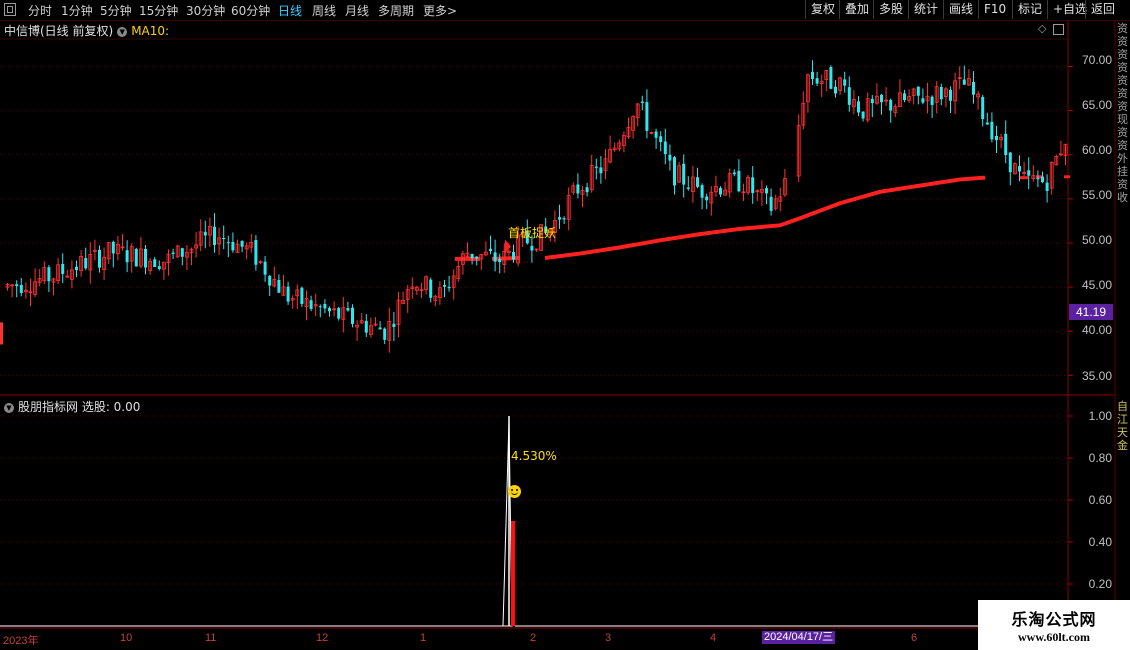 The image size is (1130, 650). I want to click on x-label: 2, so click(533, 638).